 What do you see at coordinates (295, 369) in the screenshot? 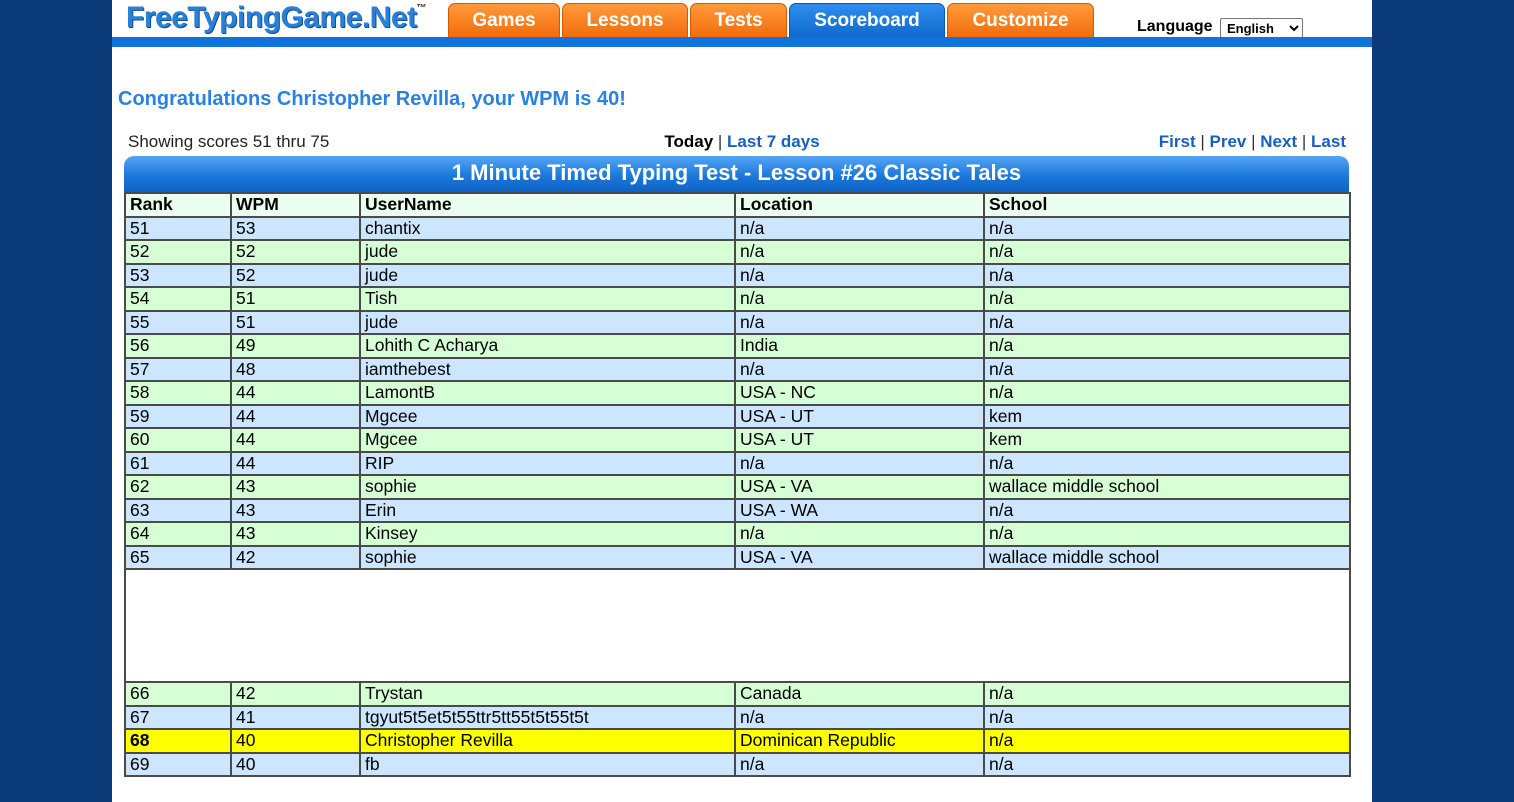
I see `cell-wpm: 48` at bounding box center [295, 369].